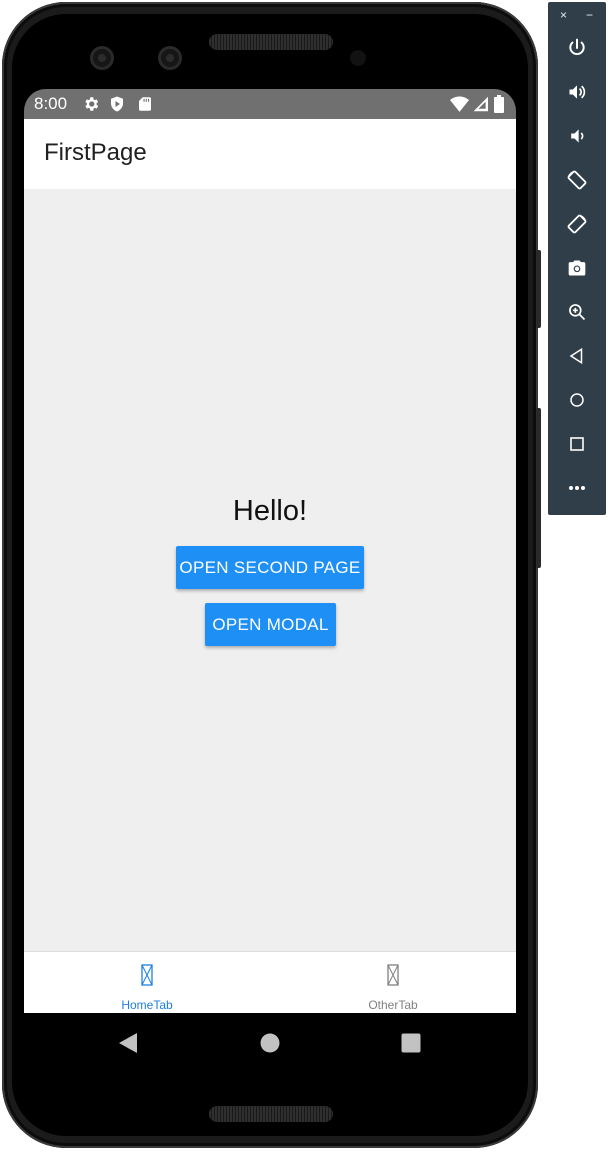  I want to click on status-bar: 8:00, so click(270, 104).